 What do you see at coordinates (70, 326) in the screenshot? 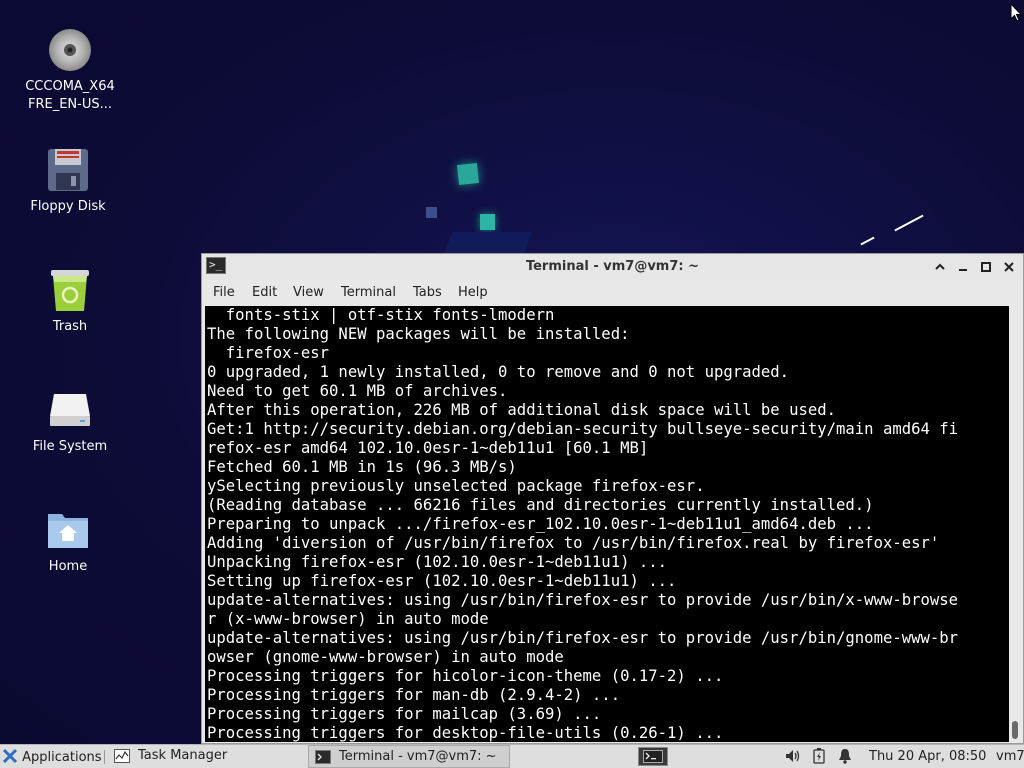
I see `desktop-icon-label: Trash` at bounding box center [70, 326].